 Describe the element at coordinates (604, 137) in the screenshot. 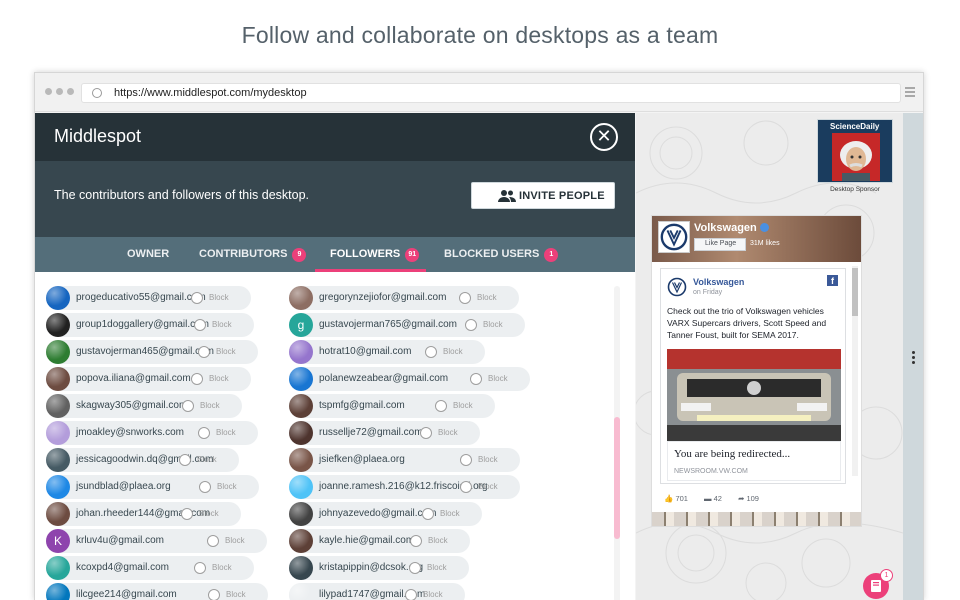

I see `close-icon: ✕` at that location.